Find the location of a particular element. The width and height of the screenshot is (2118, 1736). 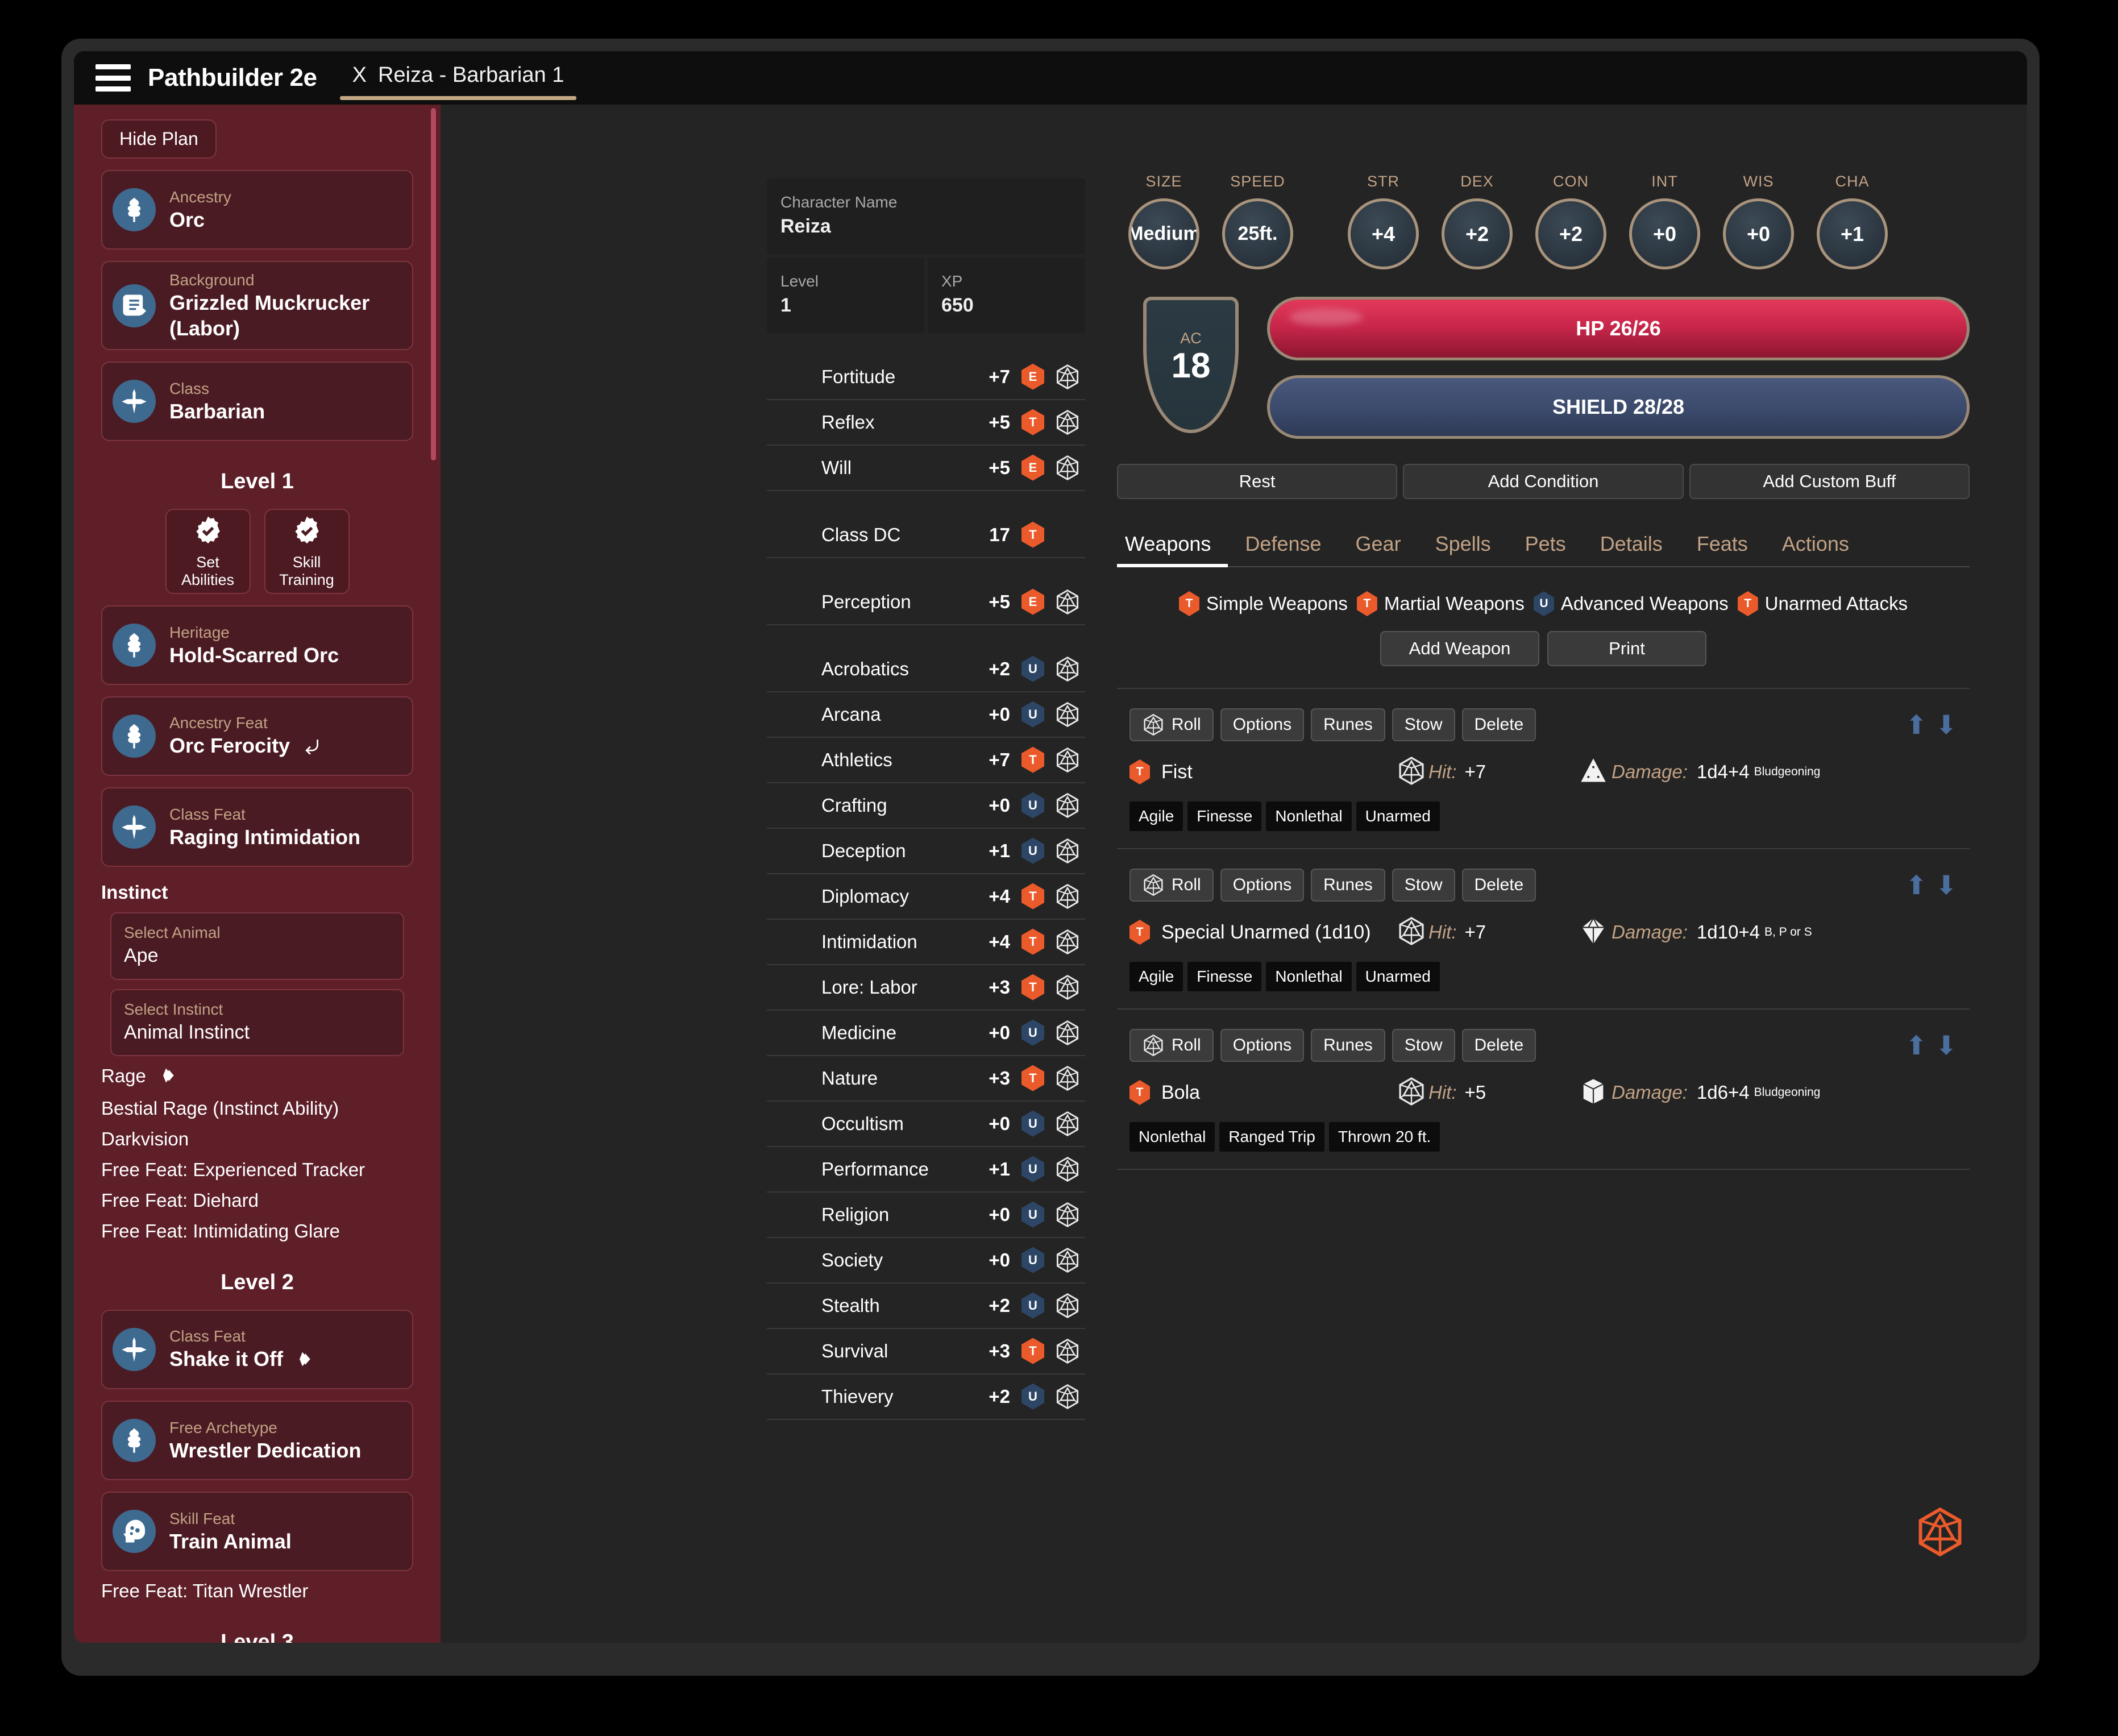

save-row-fortitude: Fortitude +7 E is located at coordinates (926, 377).